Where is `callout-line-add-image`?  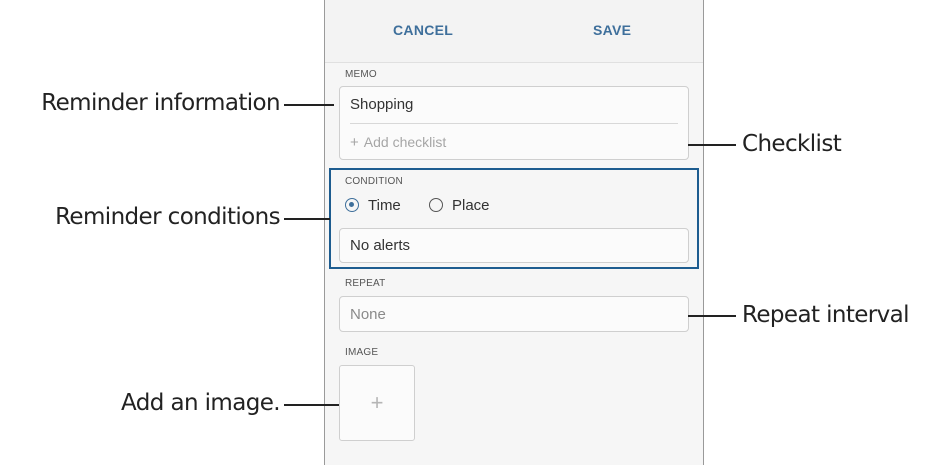
callout-line-add-image is located at coordinates (311, 405).